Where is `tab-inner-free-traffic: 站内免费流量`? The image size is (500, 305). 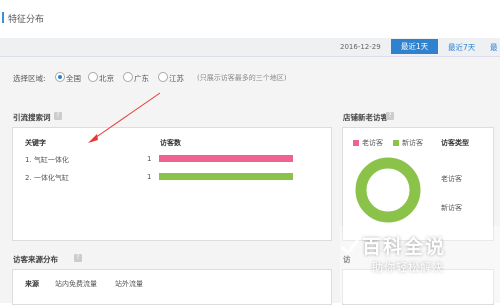 tab-inner-free-traffic: 站内免费流量 is located at coordinates (76, 284).